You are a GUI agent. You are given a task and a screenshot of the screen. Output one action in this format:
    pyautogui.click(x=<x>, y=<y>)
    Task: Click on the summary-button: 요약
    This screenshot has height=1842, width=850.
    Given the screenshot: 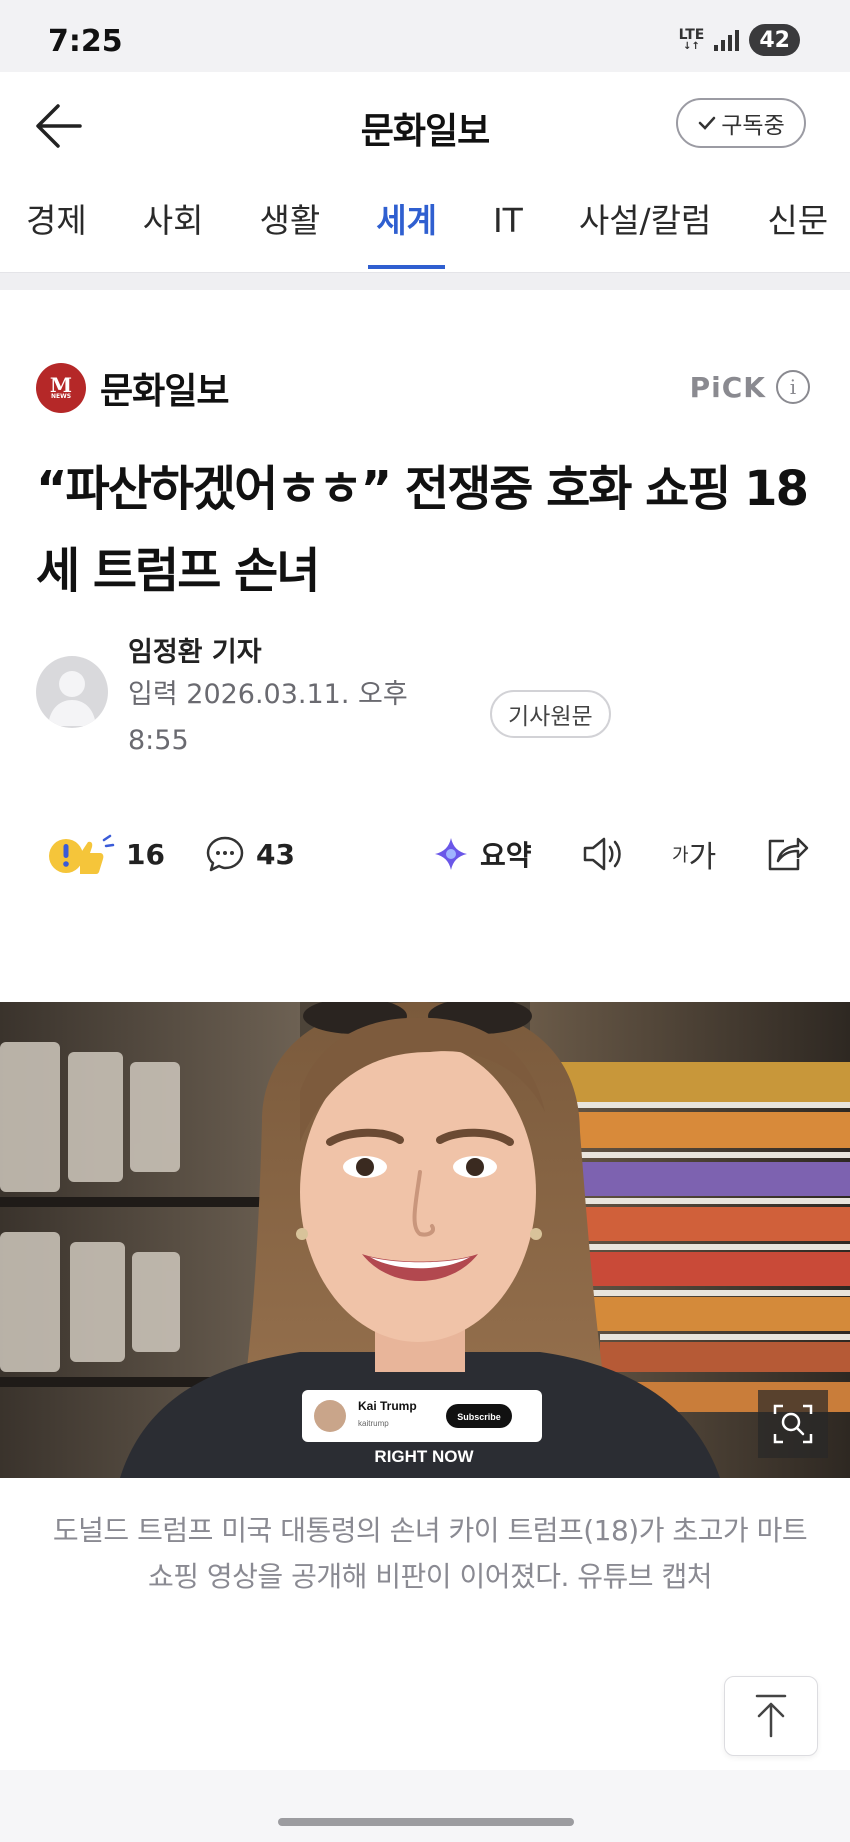 What is the action you would take?
    pyautogui.click(x=482, y=854)
    